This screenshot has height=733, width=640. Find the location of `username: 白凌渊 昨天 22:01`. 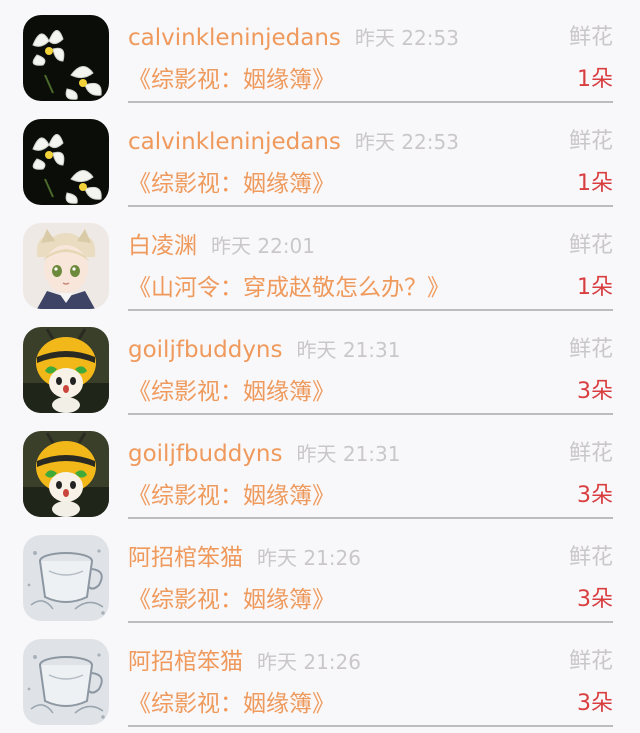

username: 白凌渊 昨天 22:01 is located at coordinates (221, 246).